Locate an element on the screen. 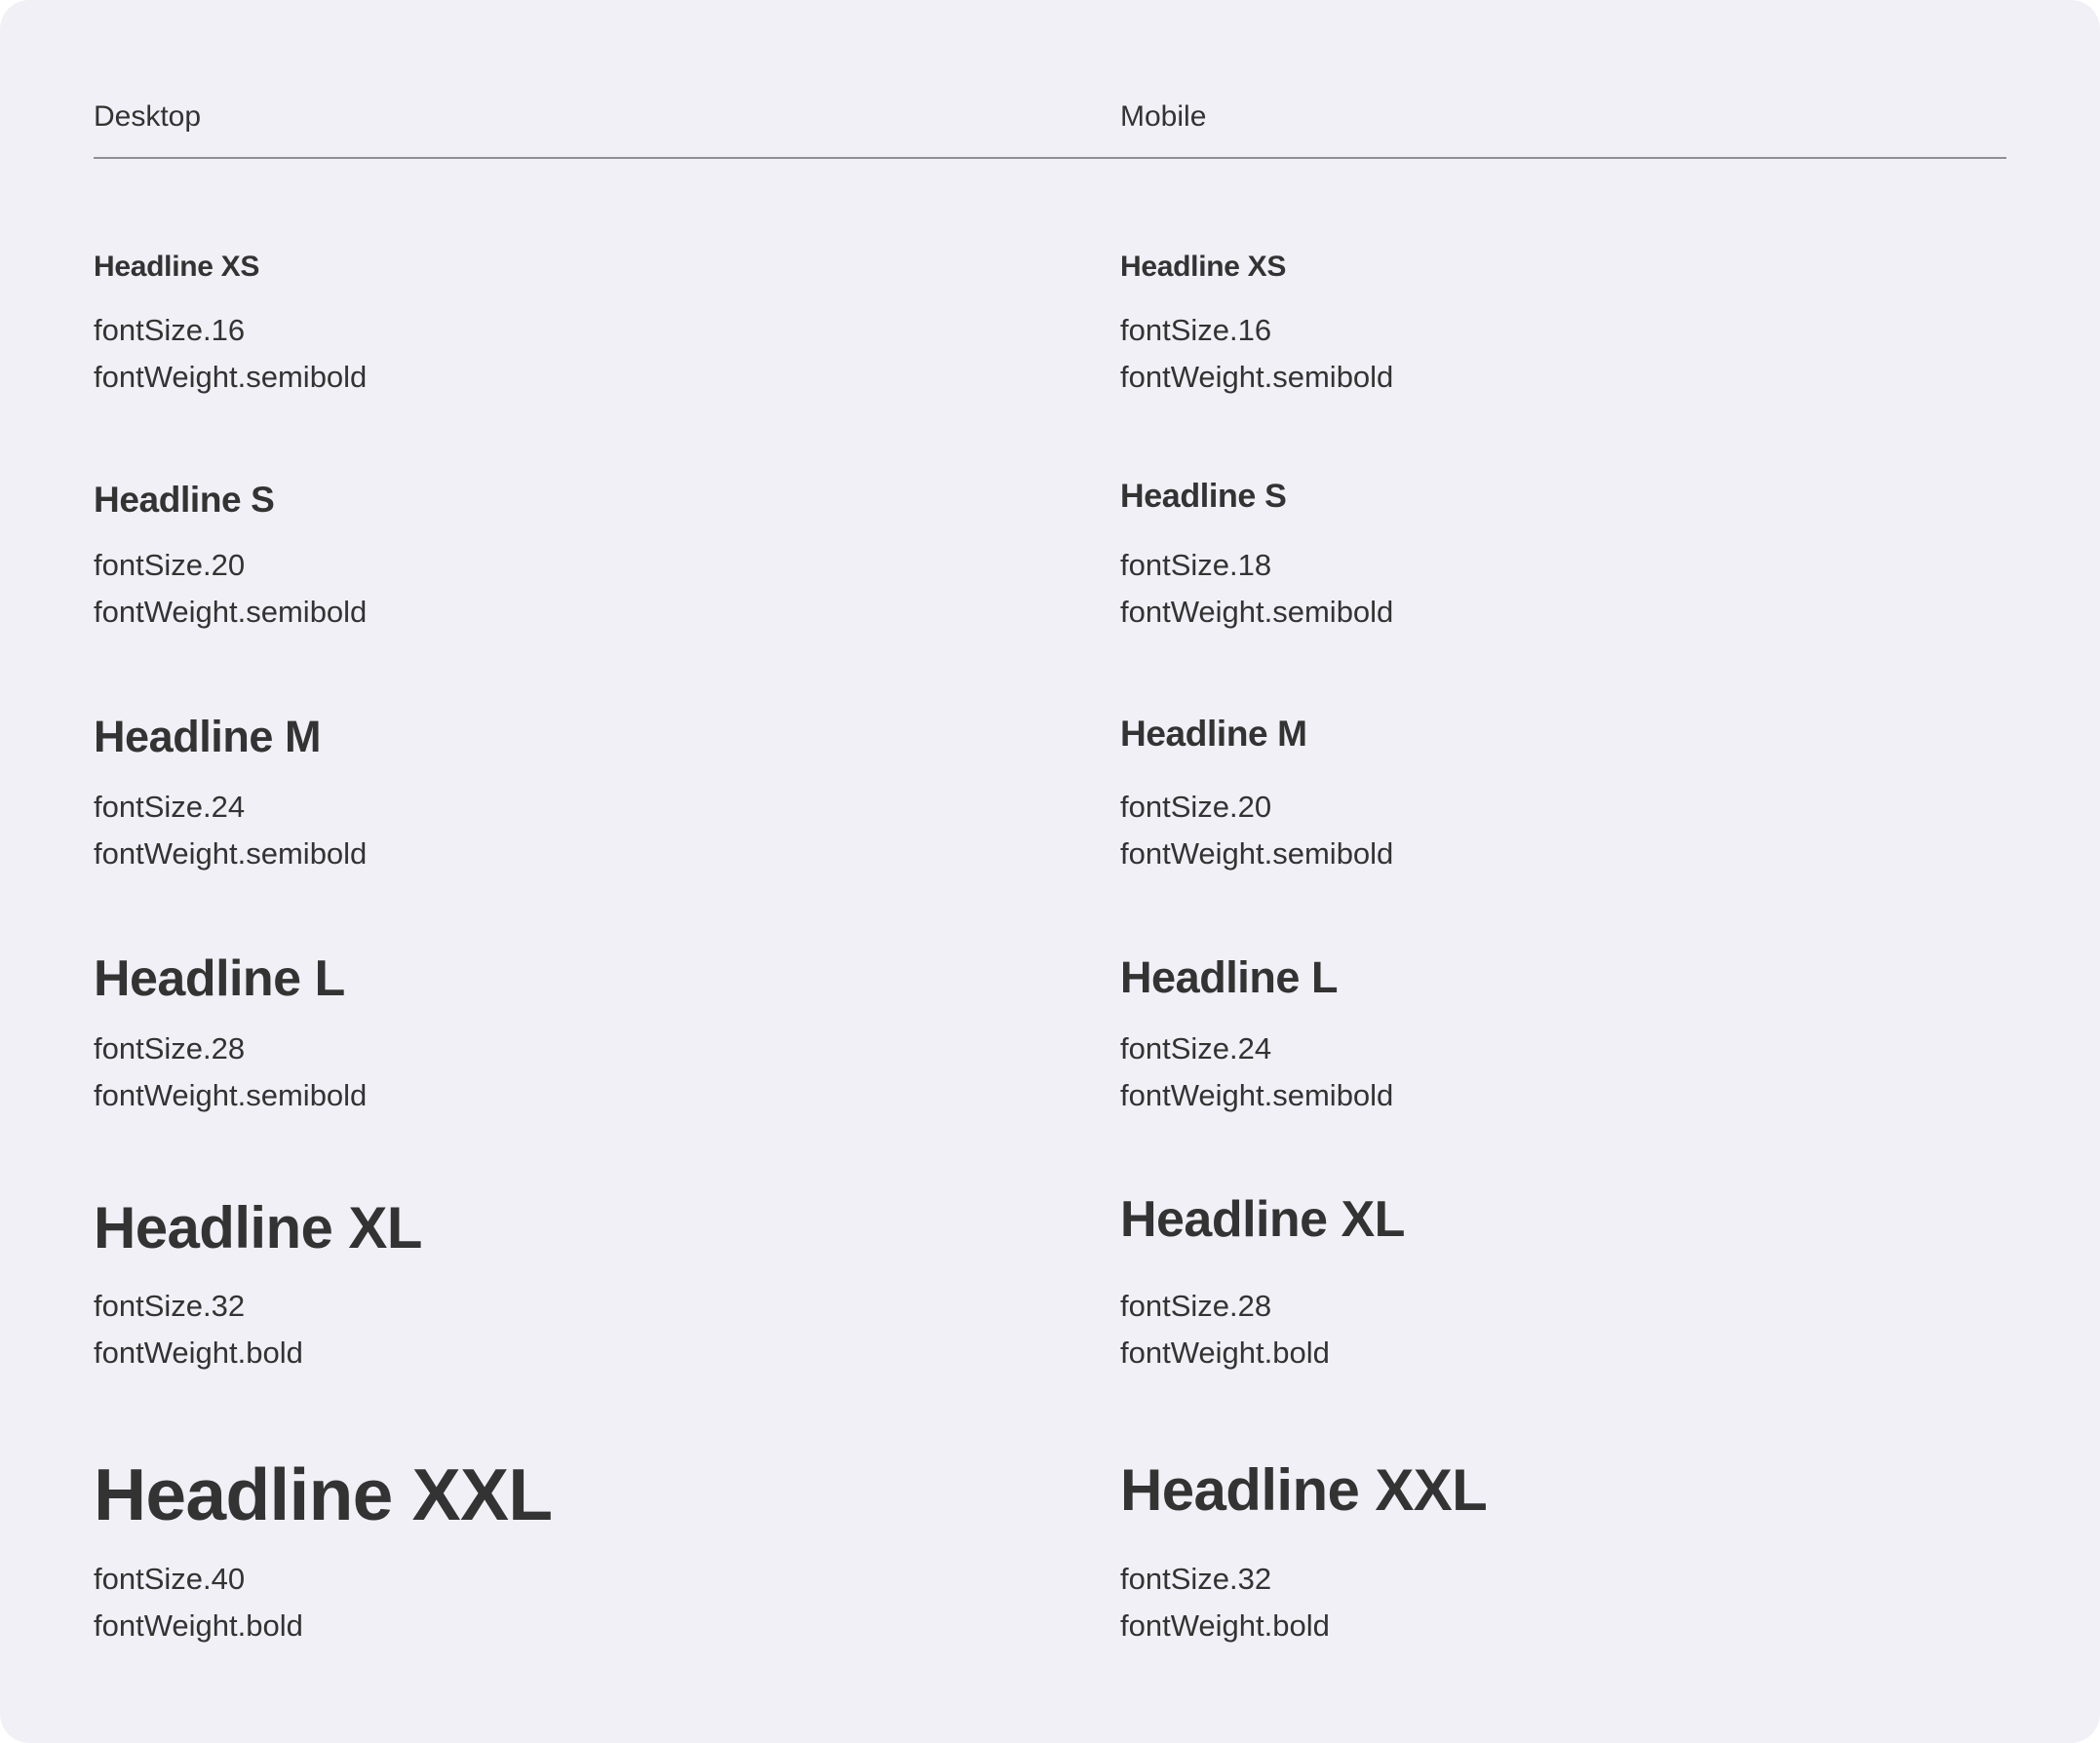  mobile-headline-xs-sample: Headline XS is located at coordinates (1204, 267).